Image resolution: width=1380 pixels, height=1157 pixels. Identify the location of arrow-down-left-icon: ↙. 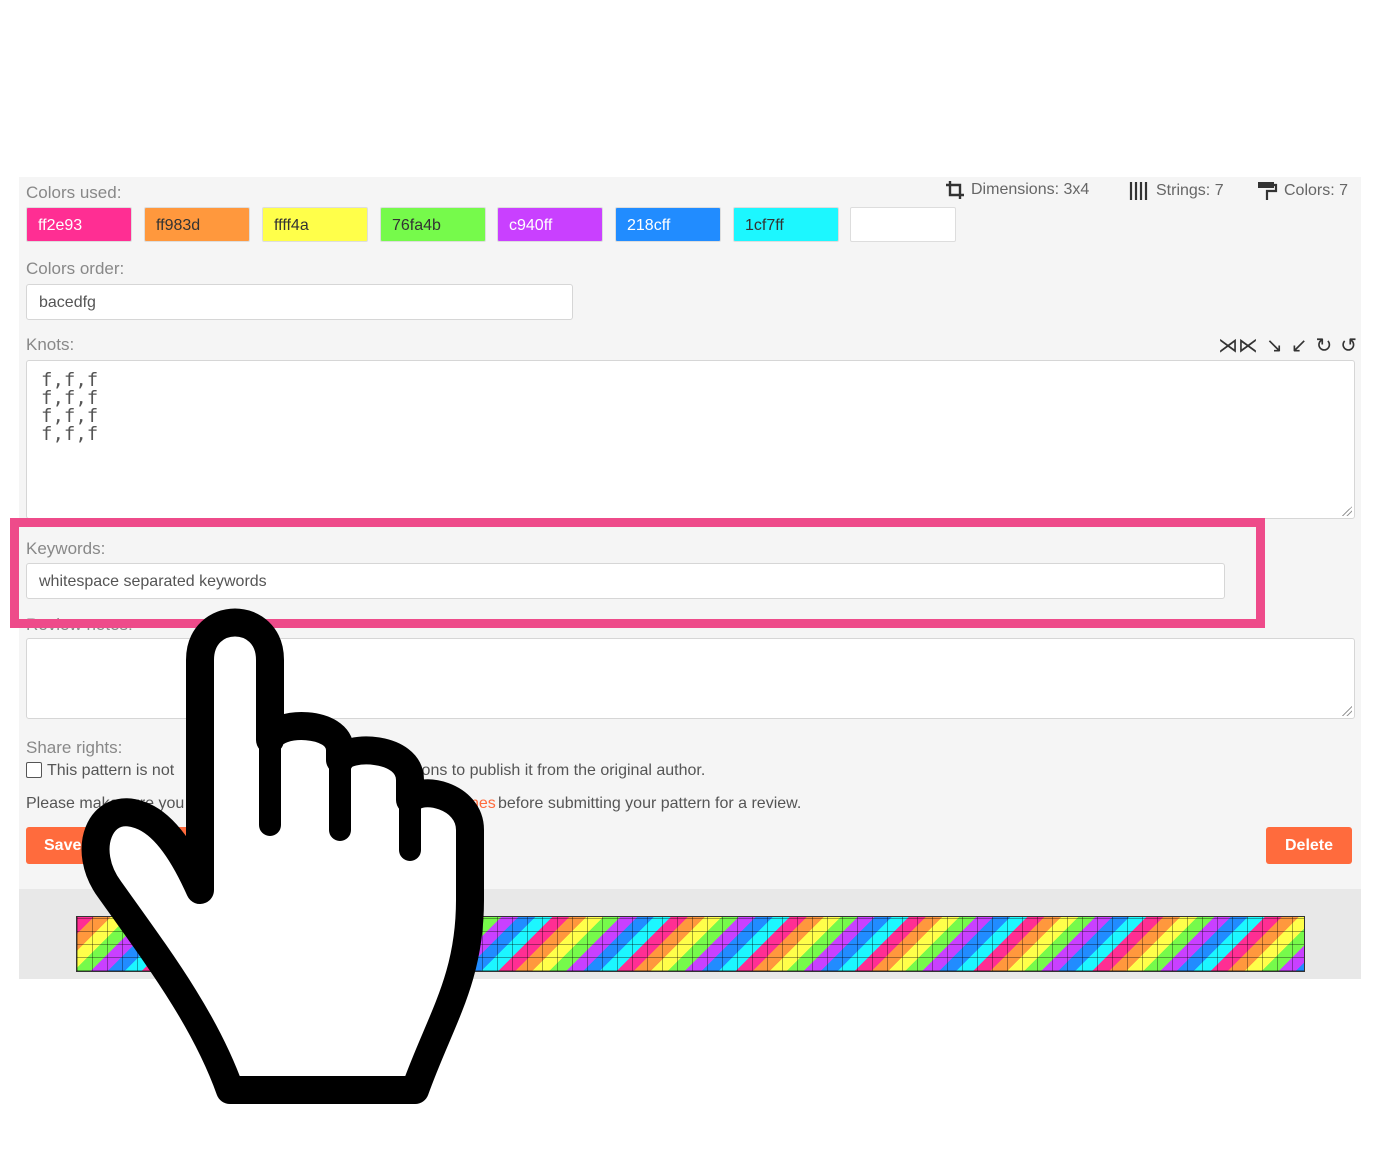
(1299, 345).